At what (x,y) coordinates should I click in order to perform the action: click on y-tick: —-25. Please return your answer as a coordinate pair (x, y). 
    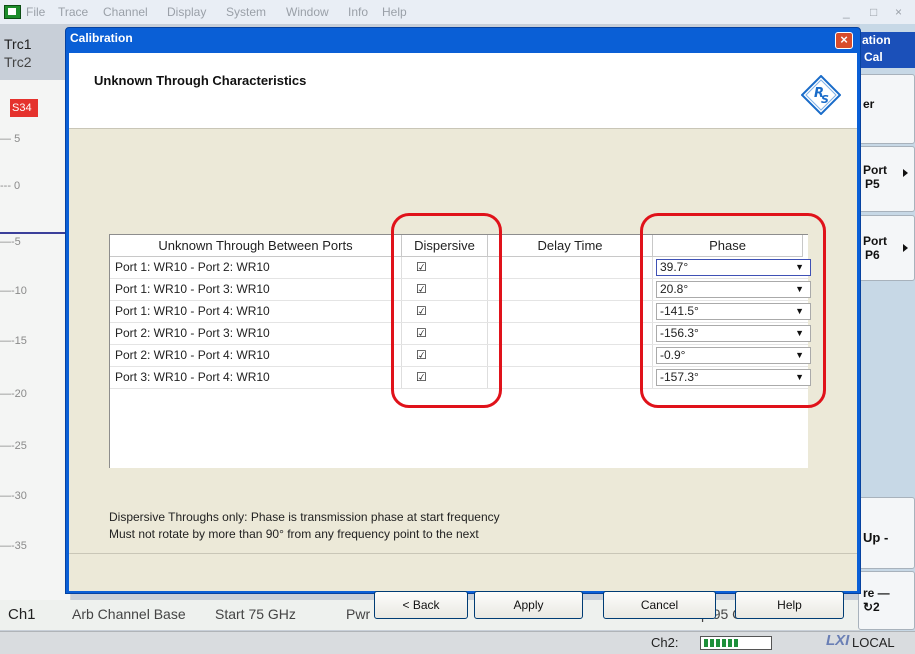
    Looking at the image, I should click on (13, 446).